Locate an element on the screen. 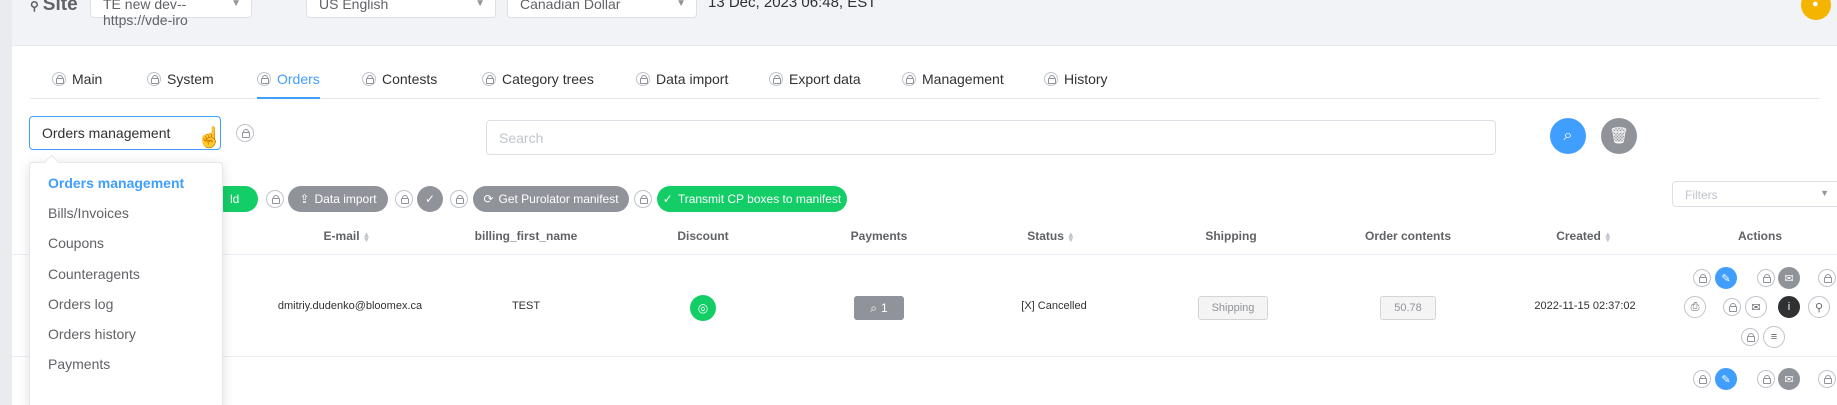  dropdown-item-coupons: Coupons is located at coordinates (76, 243).